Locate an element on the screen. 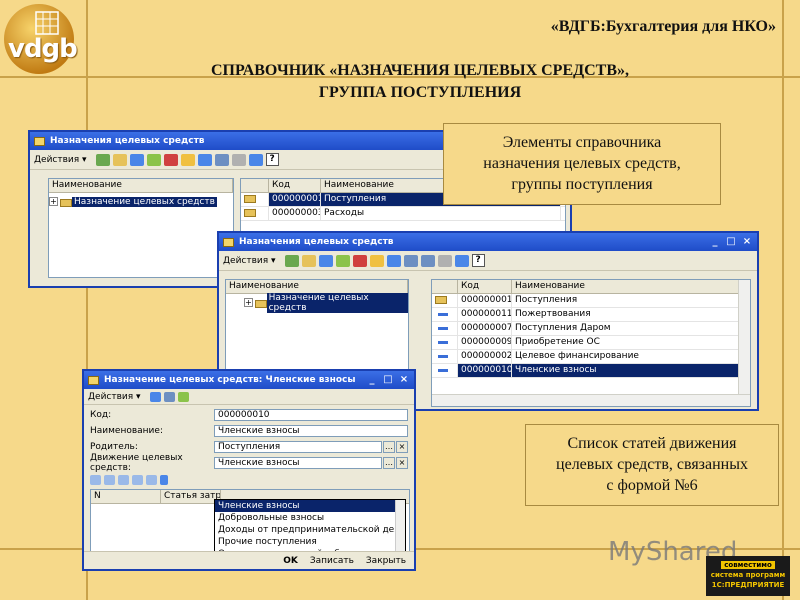  name-field-row: Наименование: Членские взносы is located at coordinates (249, 431).